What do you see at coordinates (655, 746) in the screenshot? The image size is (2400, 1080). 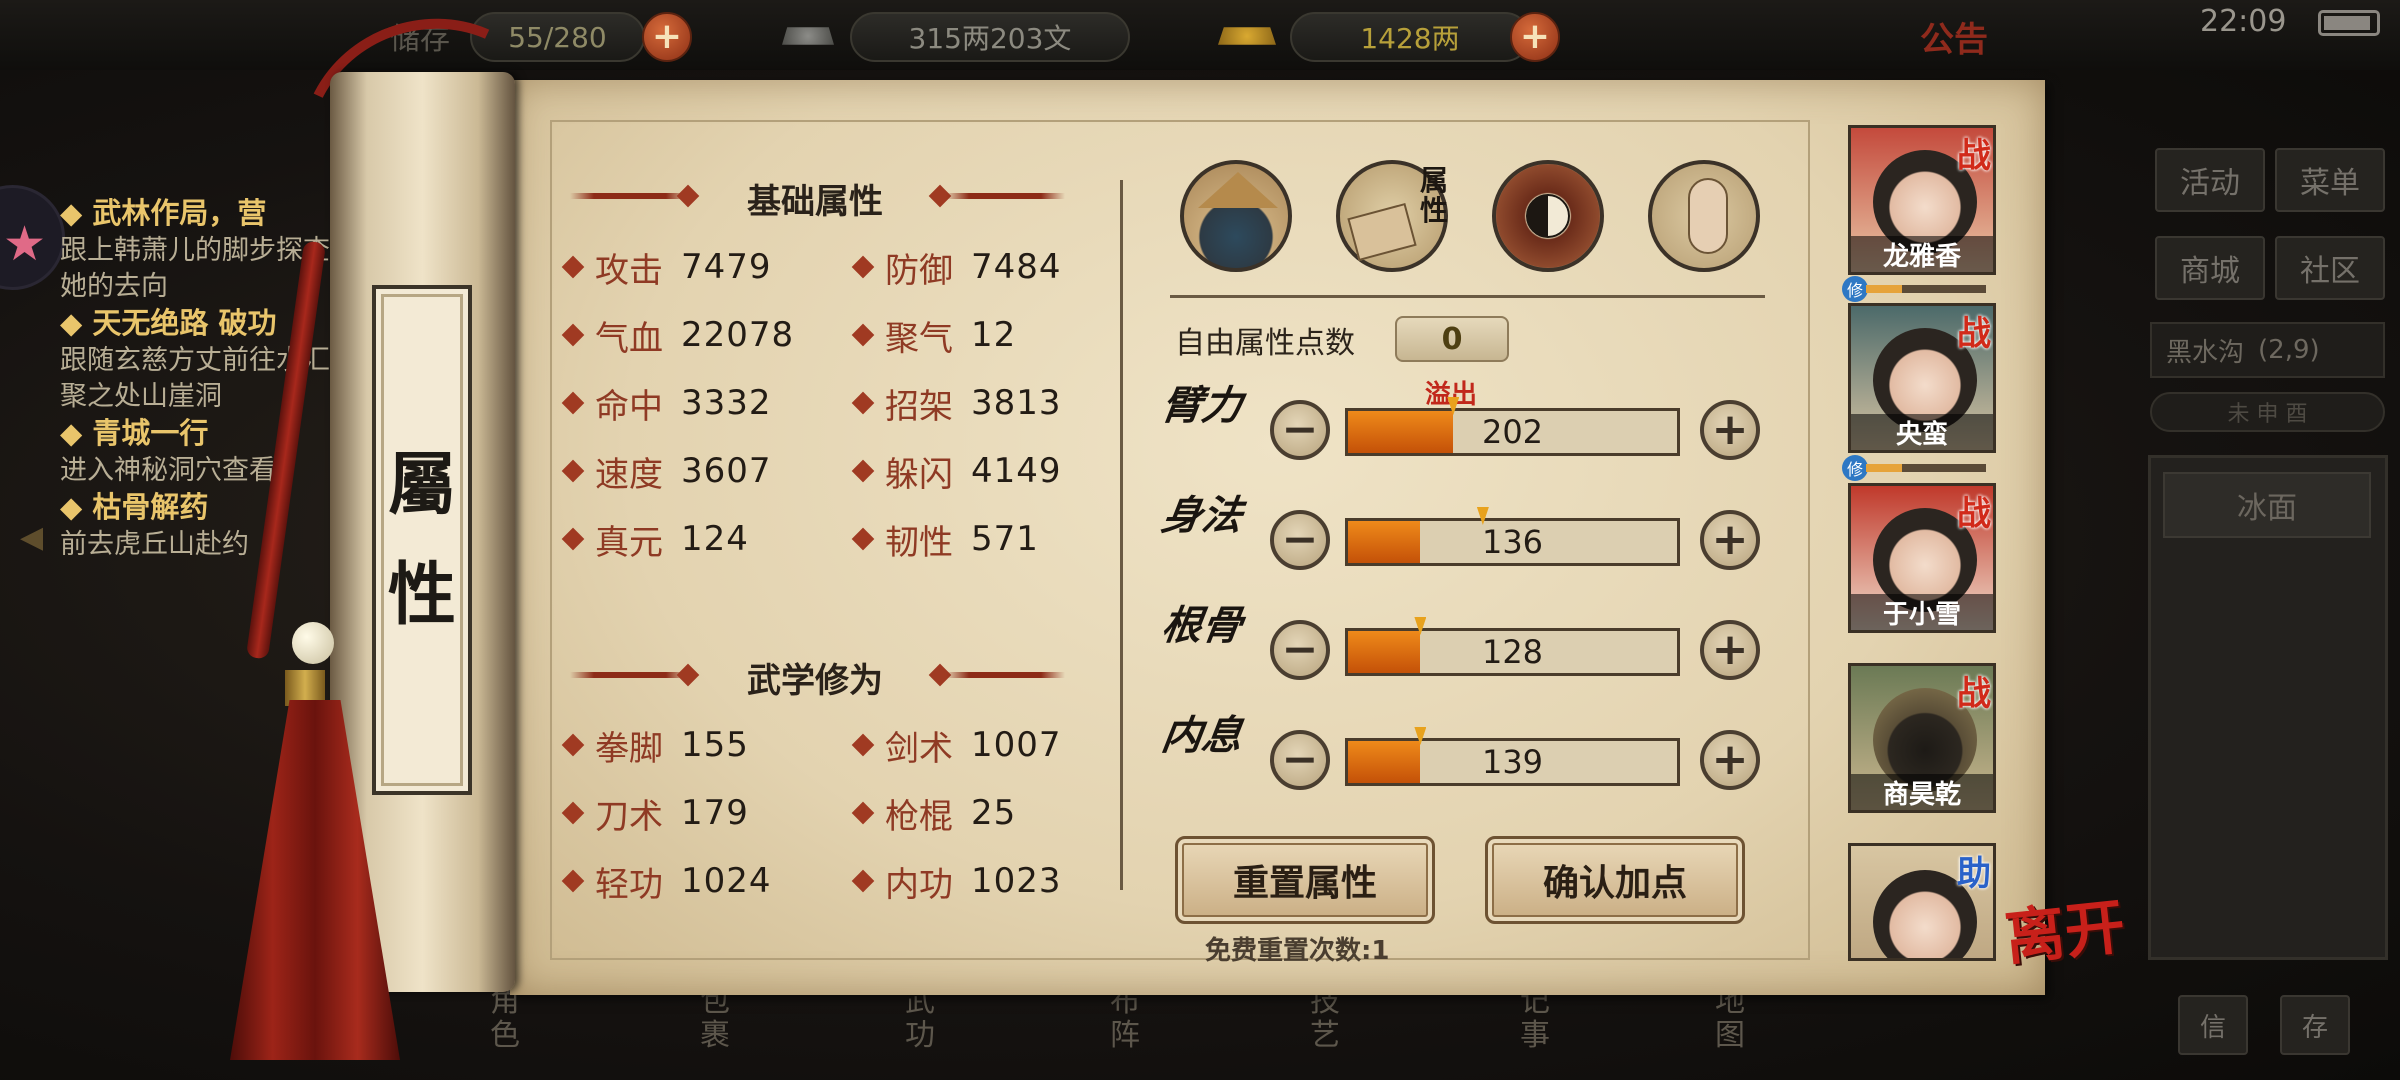 I see `stat-fist: 拳脚 155` at bounding box center [655, 746].